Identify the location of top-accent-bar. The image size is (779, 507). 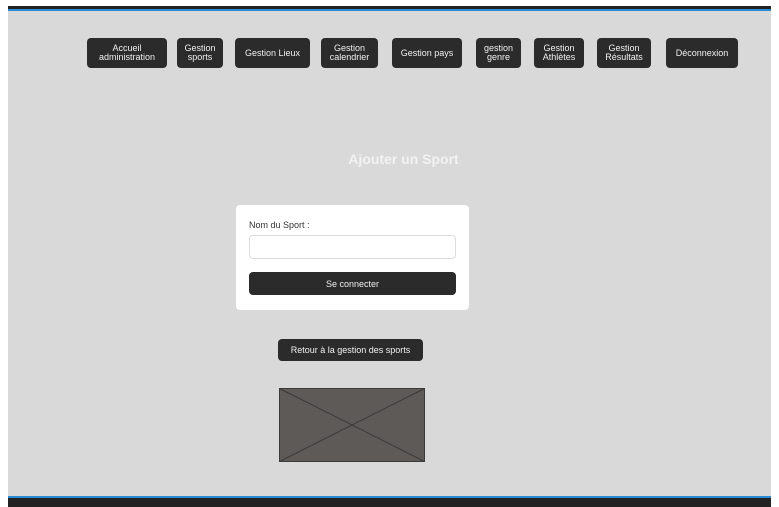
(389, 8).